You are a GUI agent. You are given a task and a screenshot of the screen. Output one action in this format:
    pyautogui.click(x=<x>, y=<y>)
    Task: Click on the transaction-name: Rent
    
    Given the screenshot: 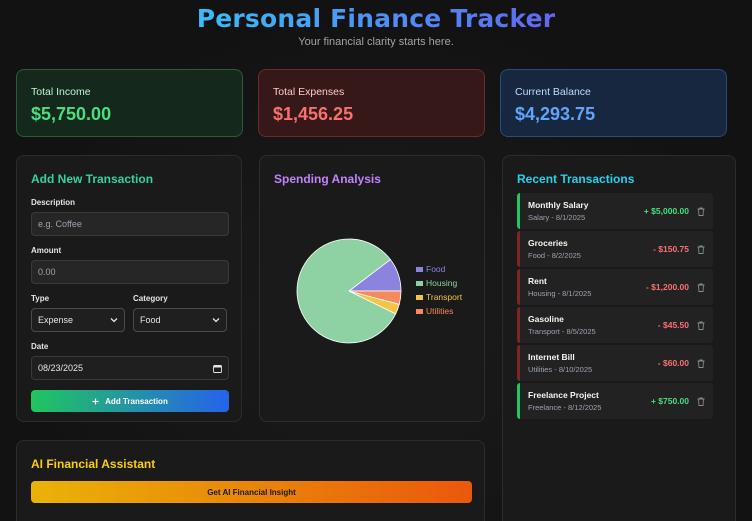 What is the action you would take?
    pyautogui.click(x=537, y=281)
    